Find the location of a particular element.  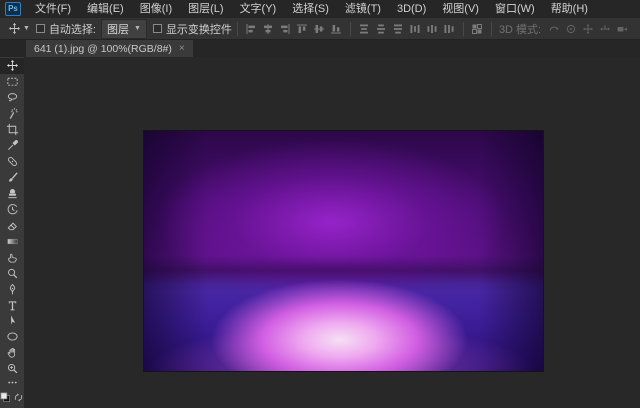

tool-marquee is located at coordinates (12, 82).